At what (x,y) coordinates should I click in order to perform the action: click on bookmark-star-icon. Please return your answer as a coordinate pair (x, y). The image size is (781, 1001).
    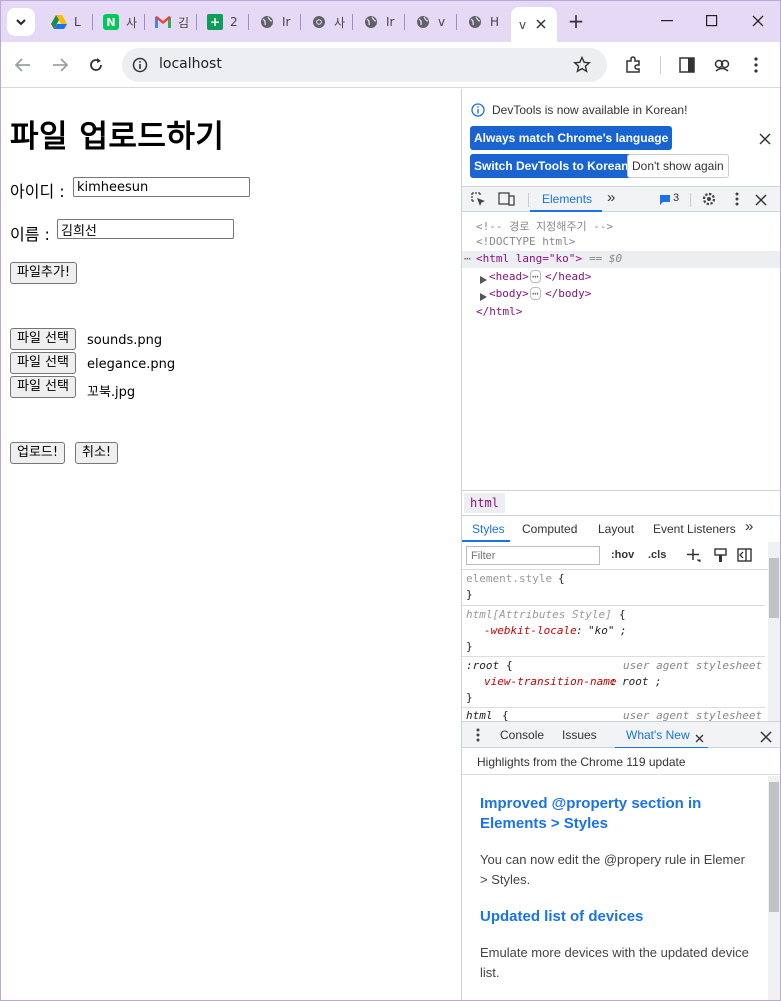
    Looking at the image, I should click on (582, 66).